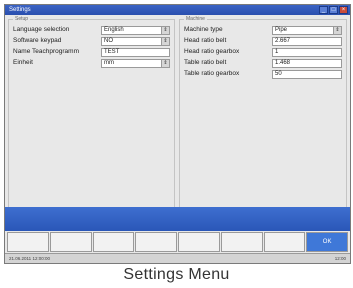 Image resolution: width=353 pixels, height=288 pixels. Describe the element at coordinates (283, 41) in the screenshot. I see `head-ratio-belt-value: 2.667` at that location.